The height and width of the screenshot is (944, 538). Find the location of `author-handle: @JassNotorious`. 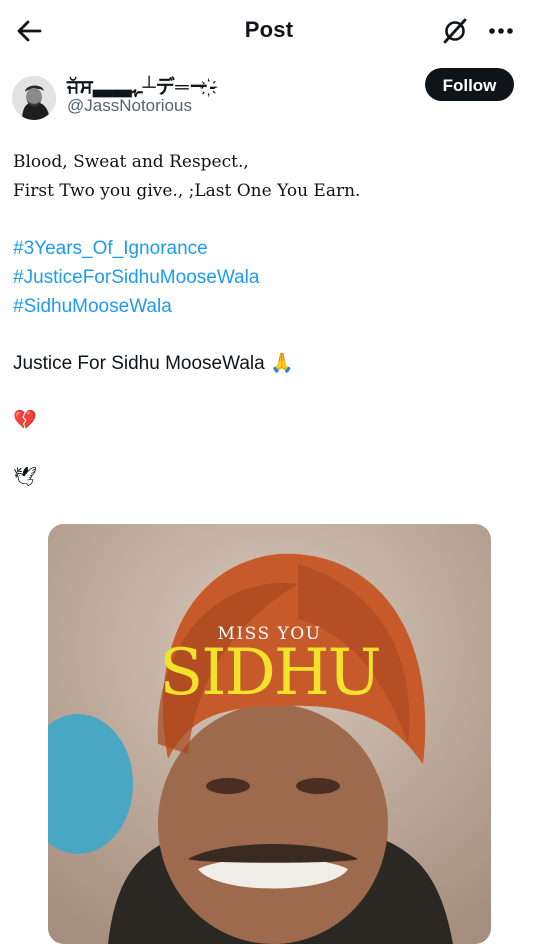

author-handle: @JassNotorious is located at coordinates (129, 106).